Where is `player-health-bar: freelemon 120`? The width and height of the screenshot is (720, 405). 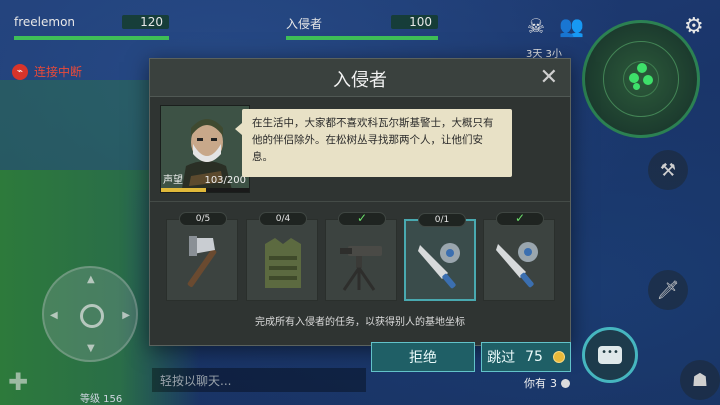
player-health-bar: freelemon 120 is located at coordinates (91, 27).